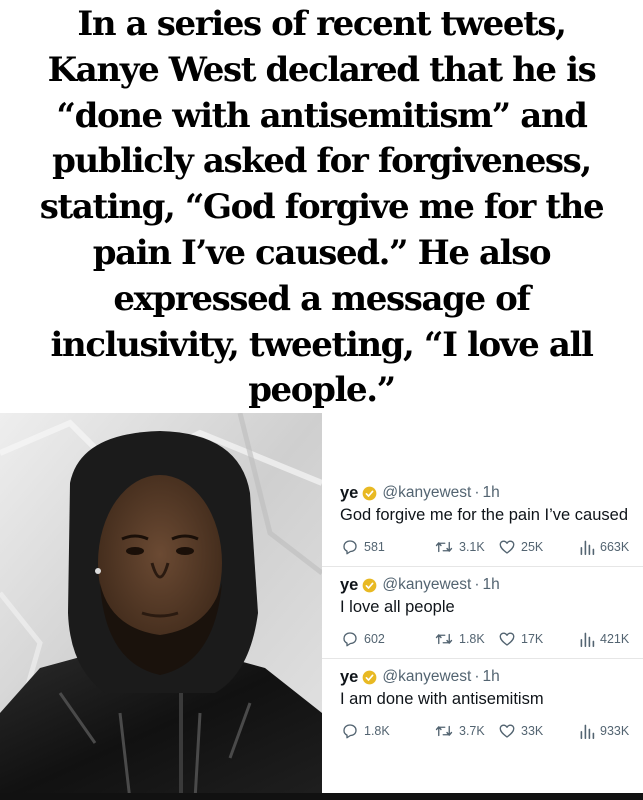 This screenshot has width=643, height=800. What do you see at coordinates (377, 731) in the screenshot?
I see `reply-count: 1.8K` at bounding box center [377, 731].